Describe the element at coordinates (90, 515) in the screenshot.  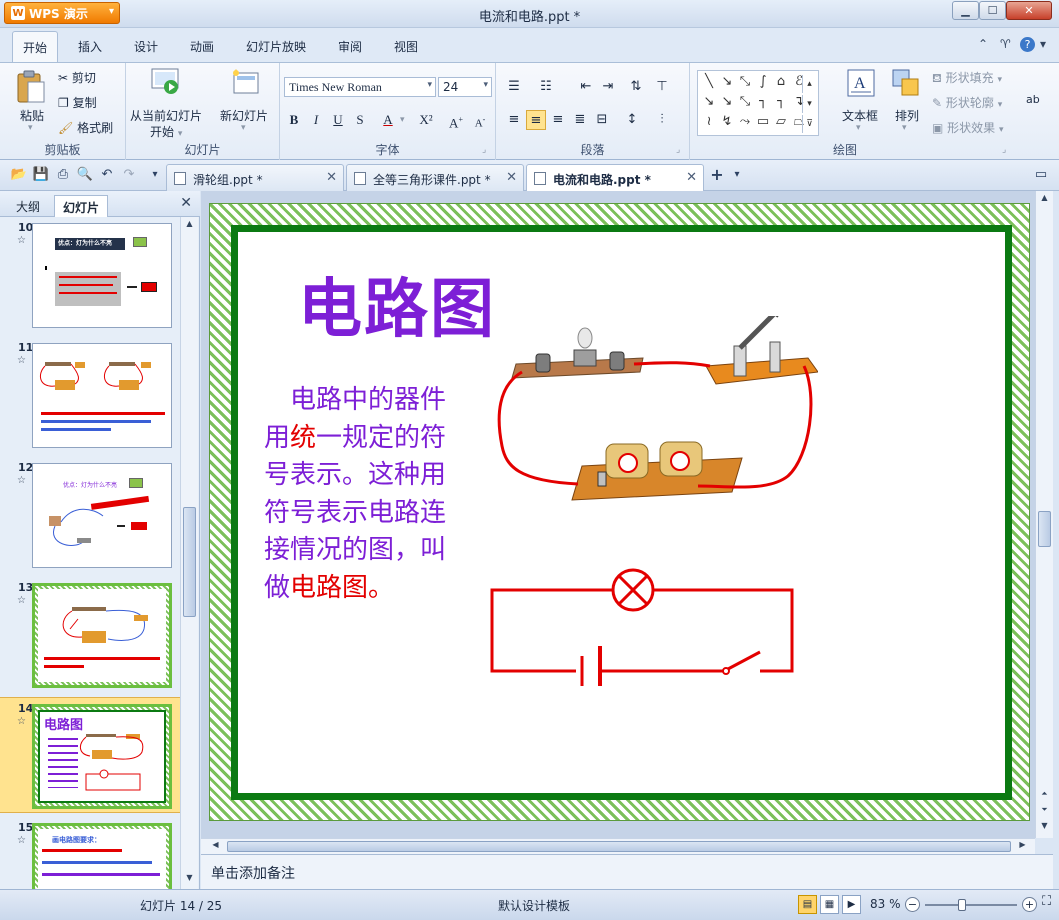
I see `slide-thumbnail-12: 12 ☆ 优点：灯为什么不亮` at that location.